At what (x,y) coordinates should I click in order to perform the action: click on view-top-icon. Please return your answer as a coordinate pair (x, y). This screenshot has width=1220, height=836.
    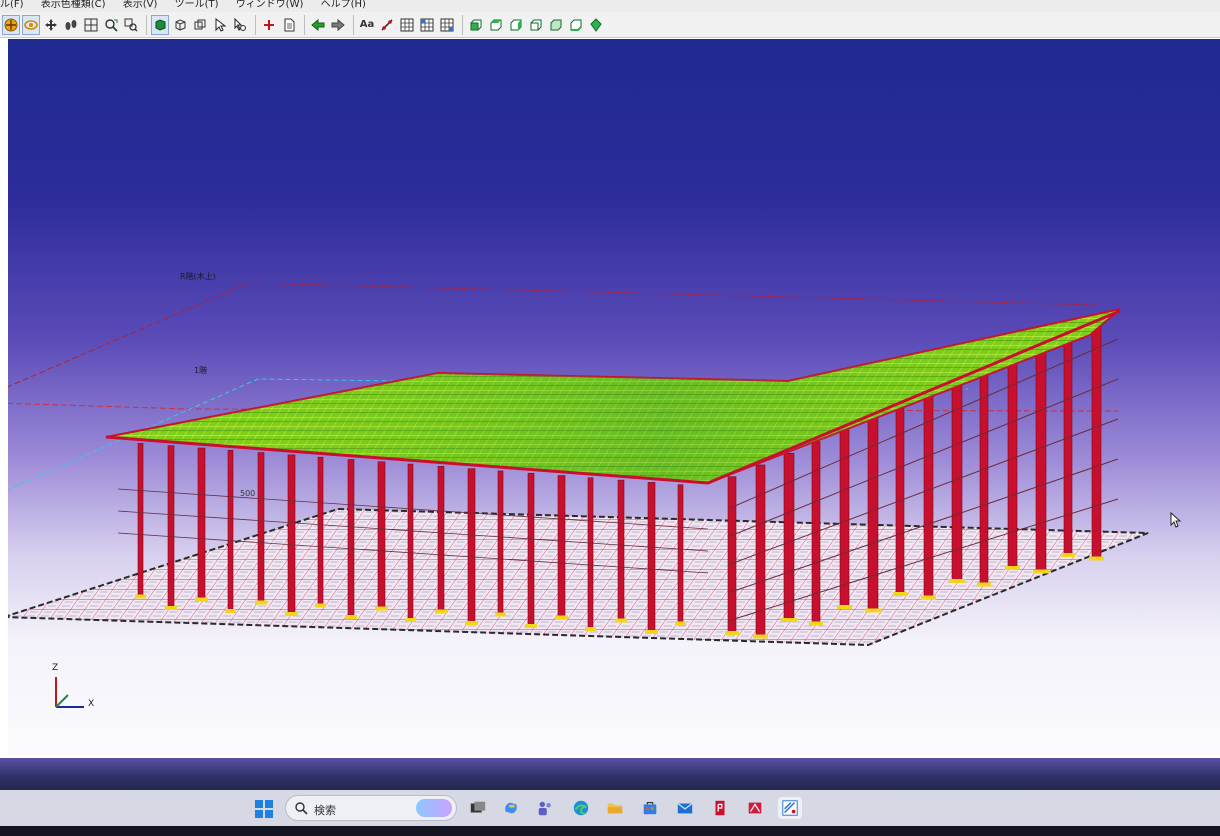
    Looking at the image, I should click on (556, 24).